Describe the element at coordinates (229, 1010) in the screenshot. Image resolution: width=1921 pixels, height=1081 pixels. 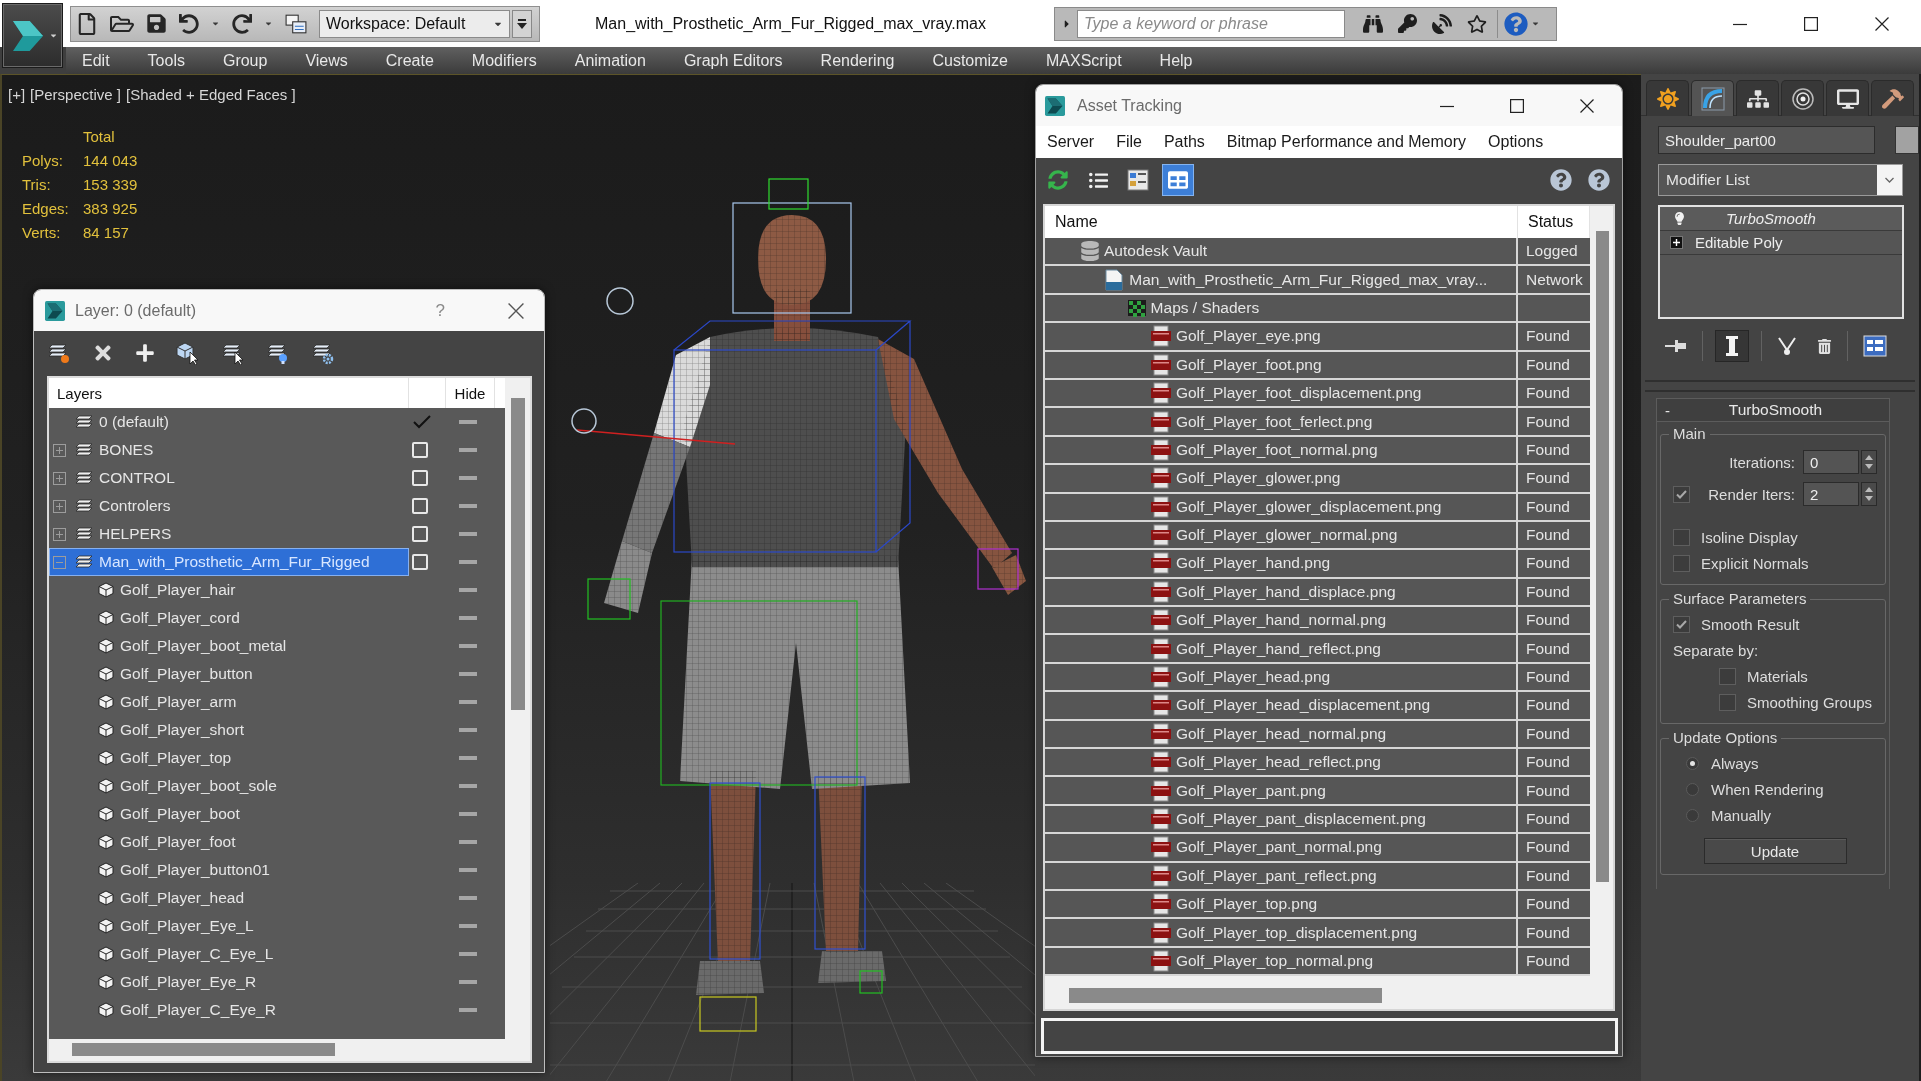
I see `layer-item: Golf_Player_C_Eye_R` at that location.